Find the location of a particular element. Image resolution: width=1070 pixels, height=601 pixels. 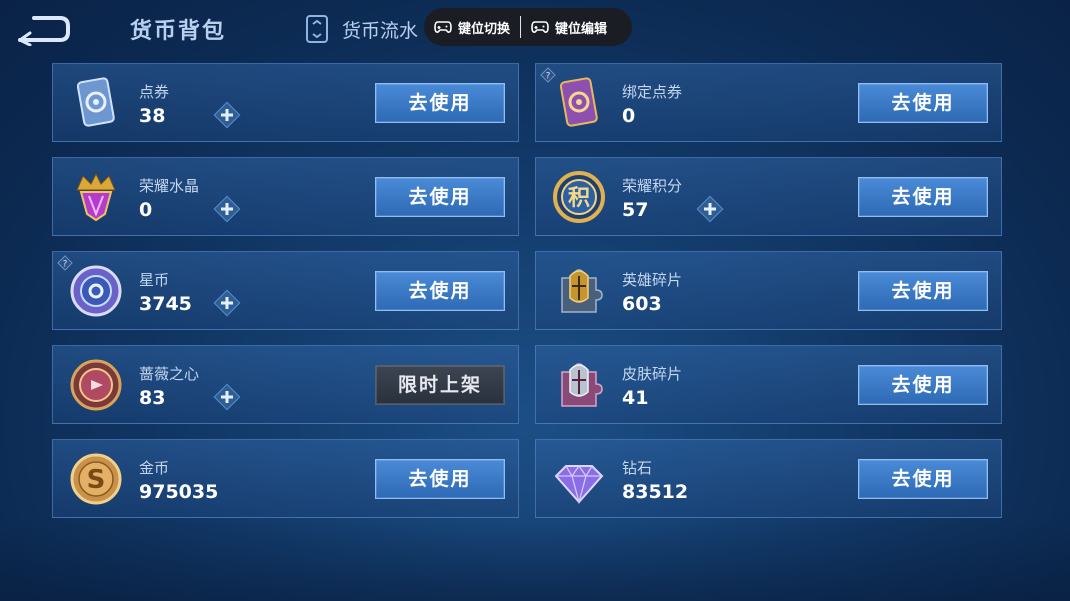

currency-flow-icon is located at coordinates (317, 29).